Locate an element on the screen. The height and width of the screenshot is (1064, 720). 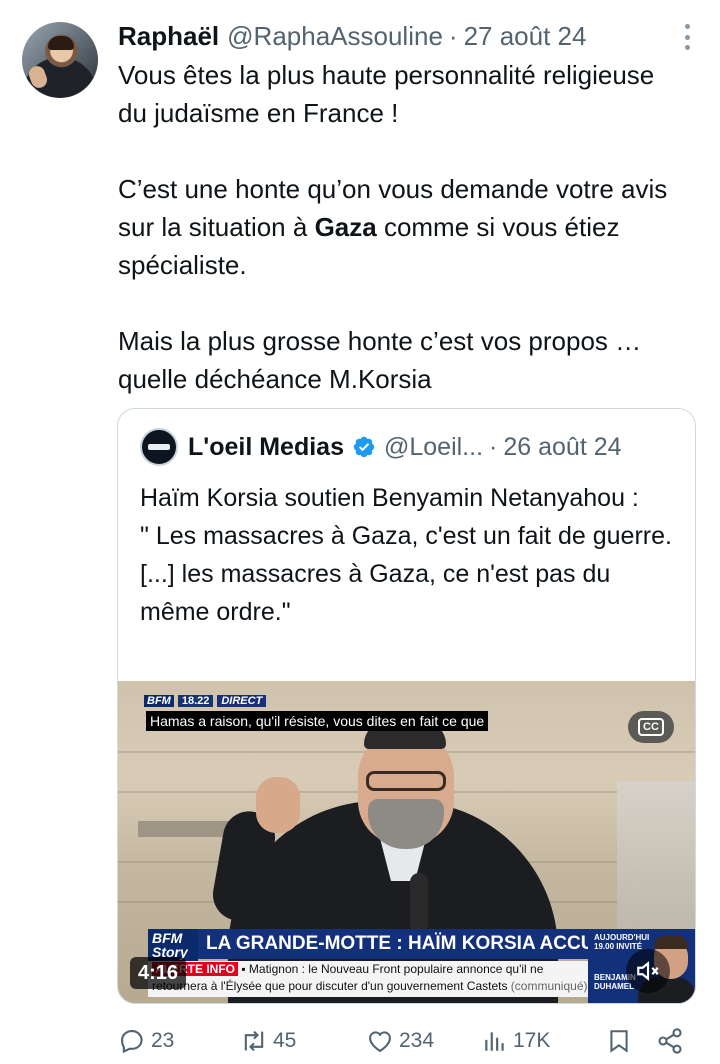
bookmark-icon is located at coordinates (619, 1041).